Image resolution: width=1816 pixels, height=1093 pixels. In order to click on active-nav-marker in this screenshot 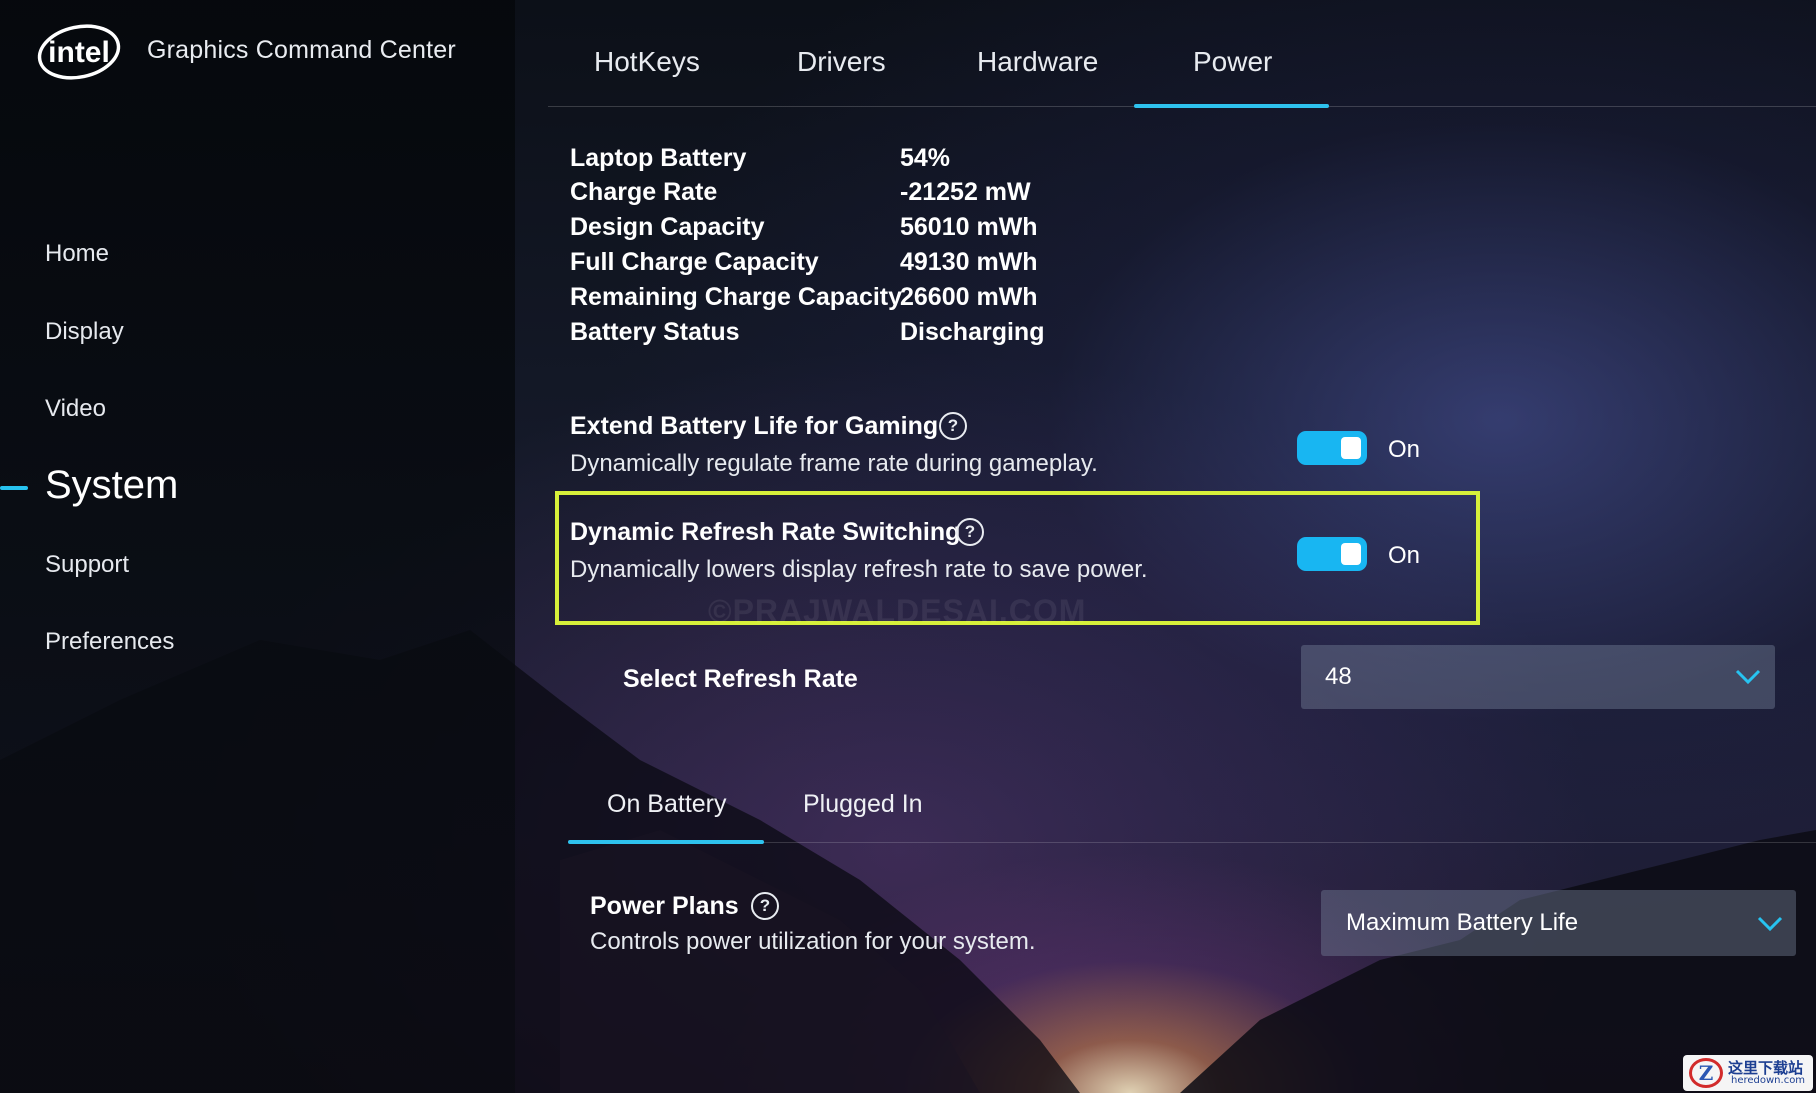, I will do `click(14, 488)`.